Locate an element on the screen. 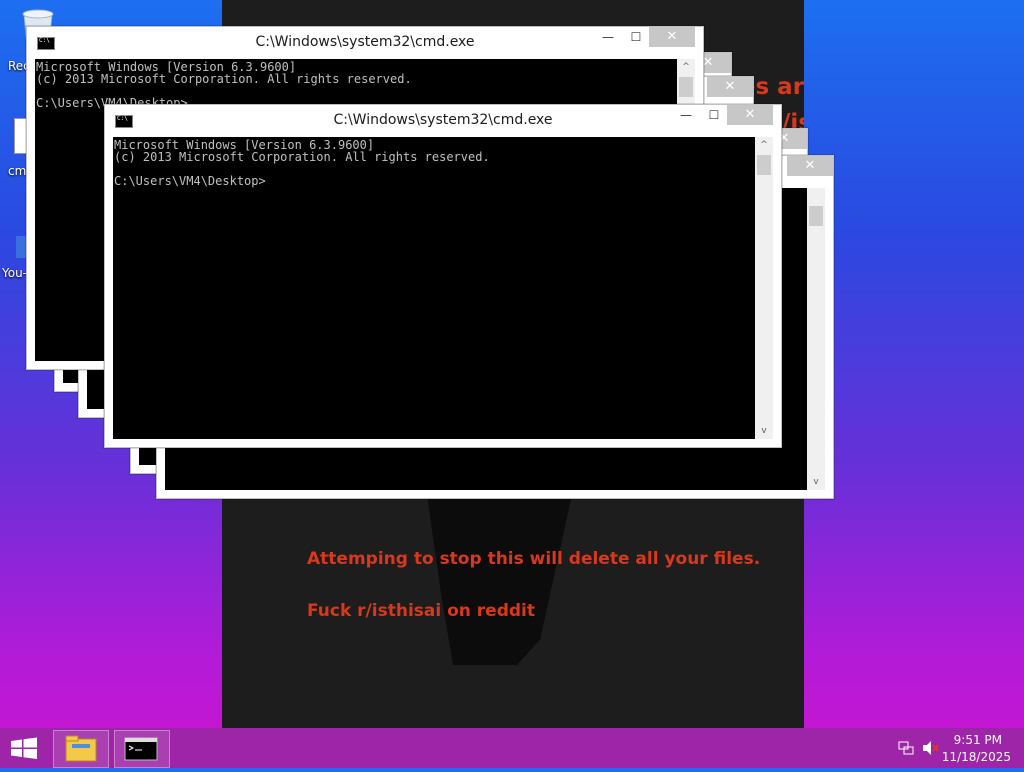 This screenshot has width=1024, height=772. taskbar: 9:51 PM 11/18/2025 is located at coordinates (512, 748).